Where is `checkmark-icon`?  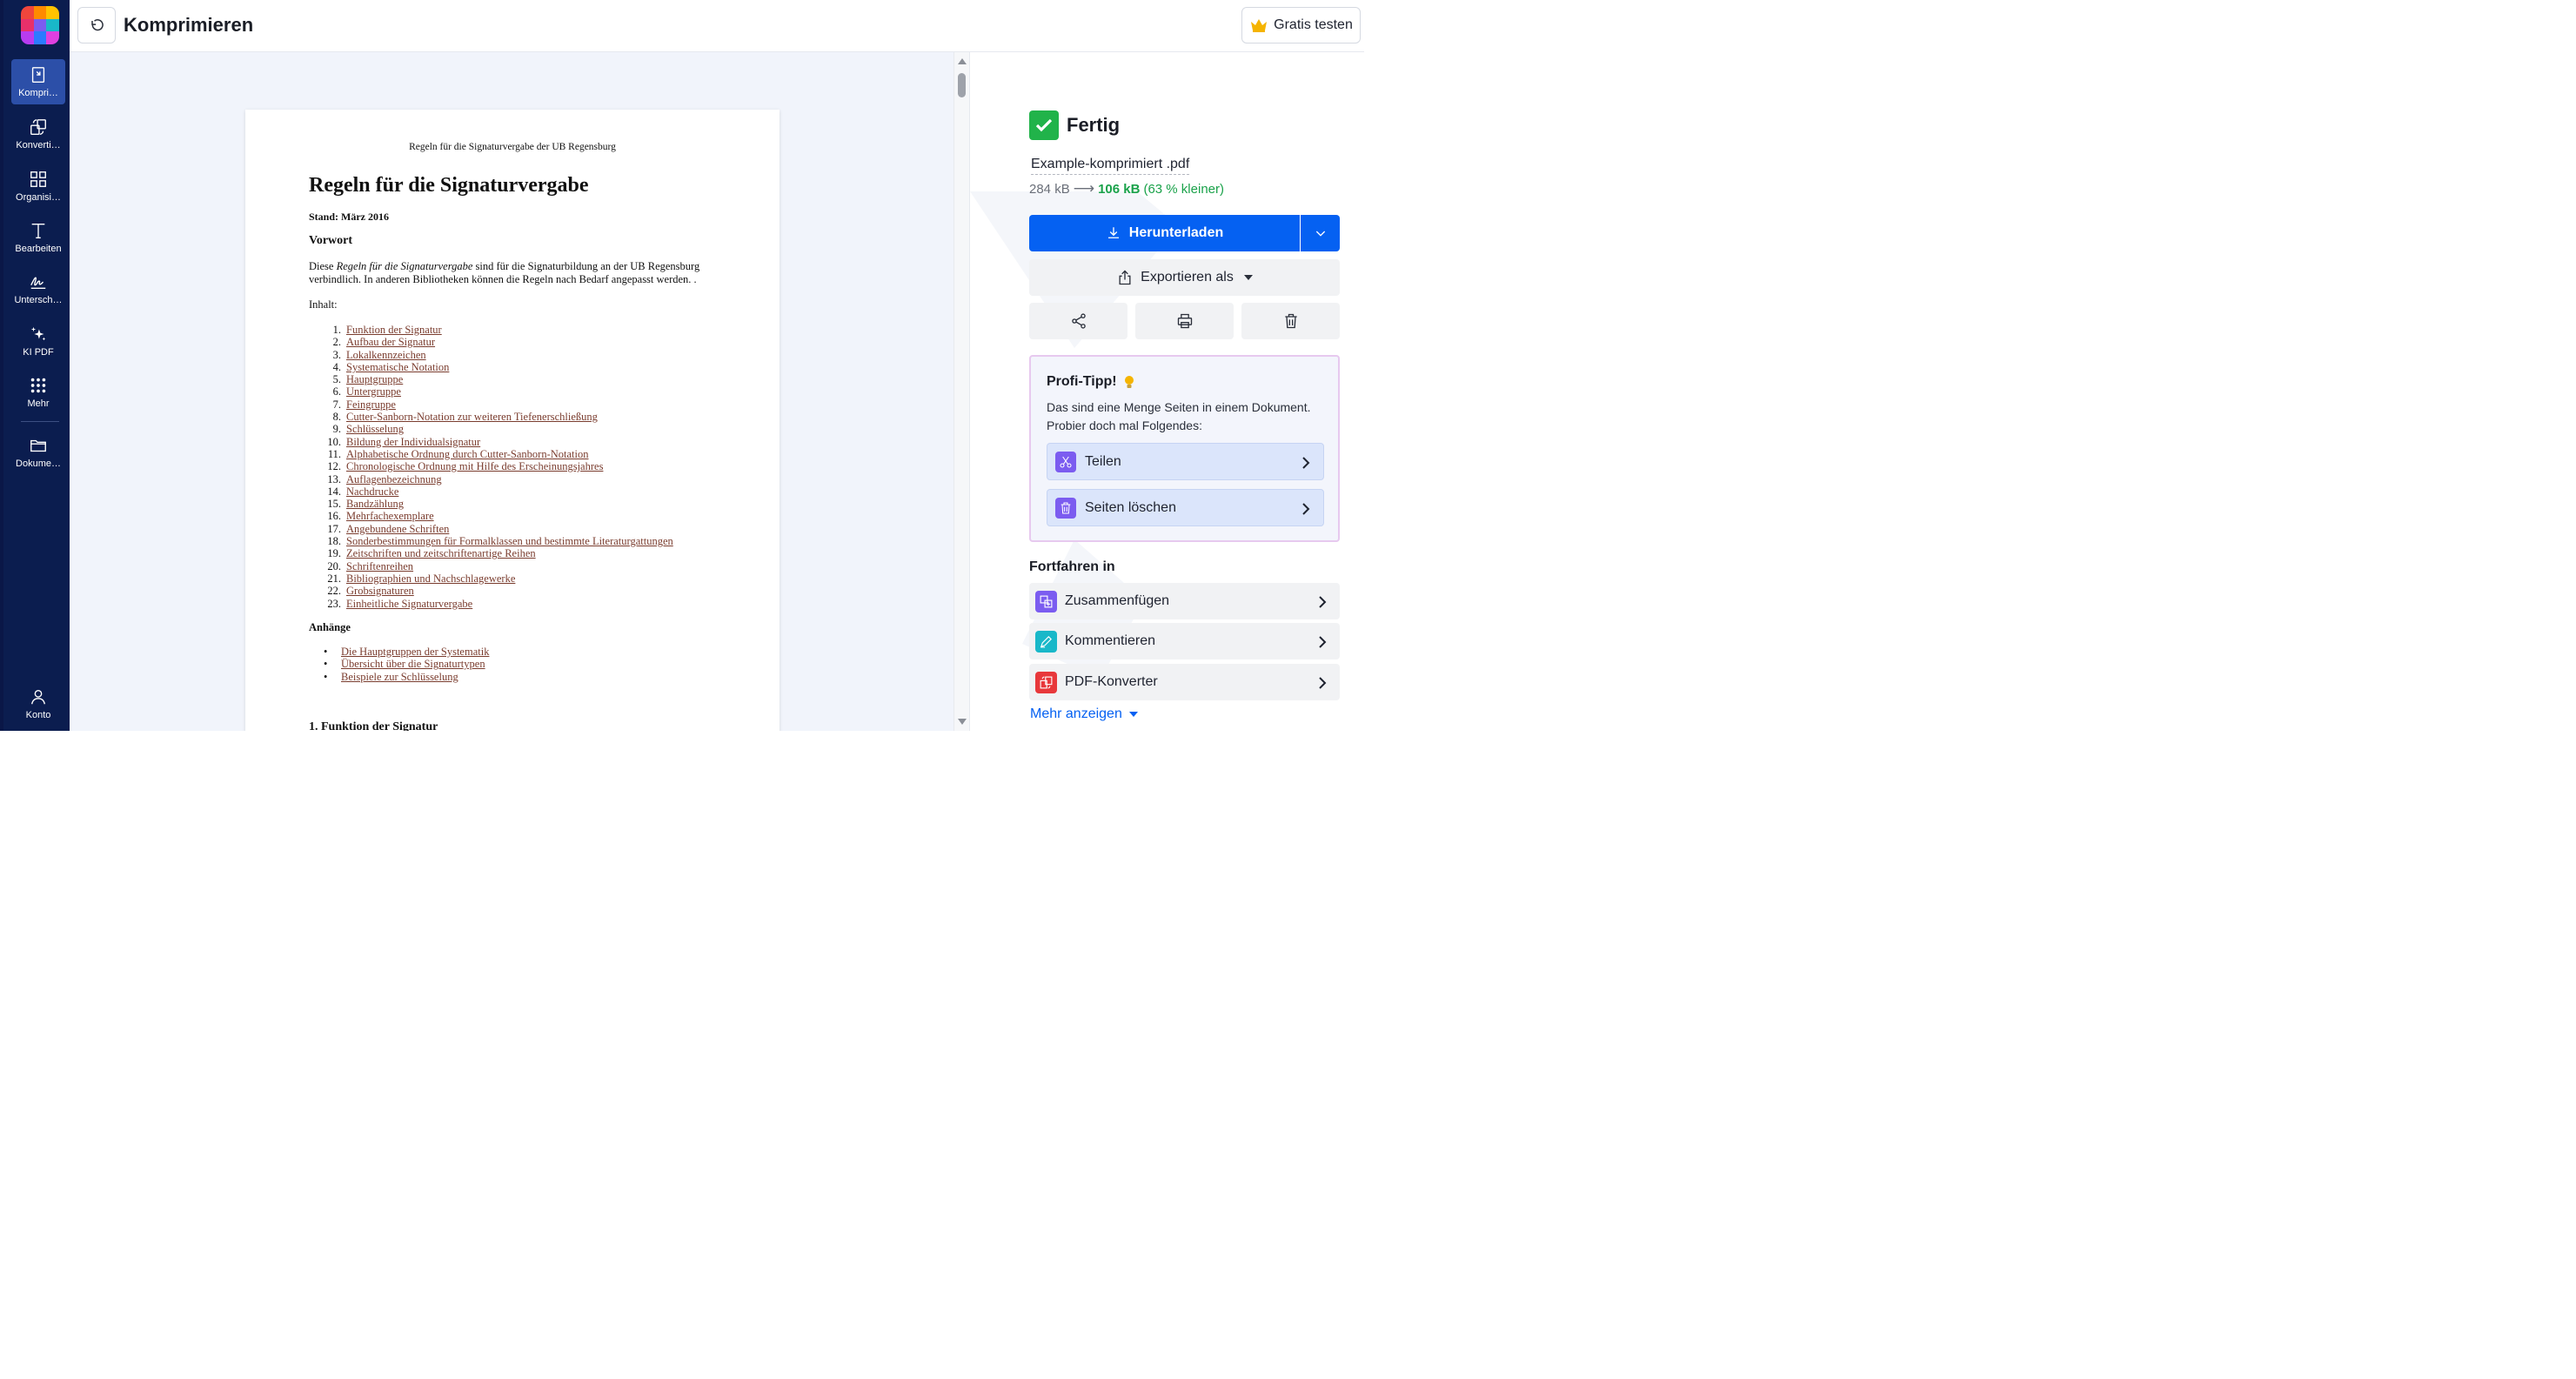 checkmark-icon is located at coordinates (1044, 125).